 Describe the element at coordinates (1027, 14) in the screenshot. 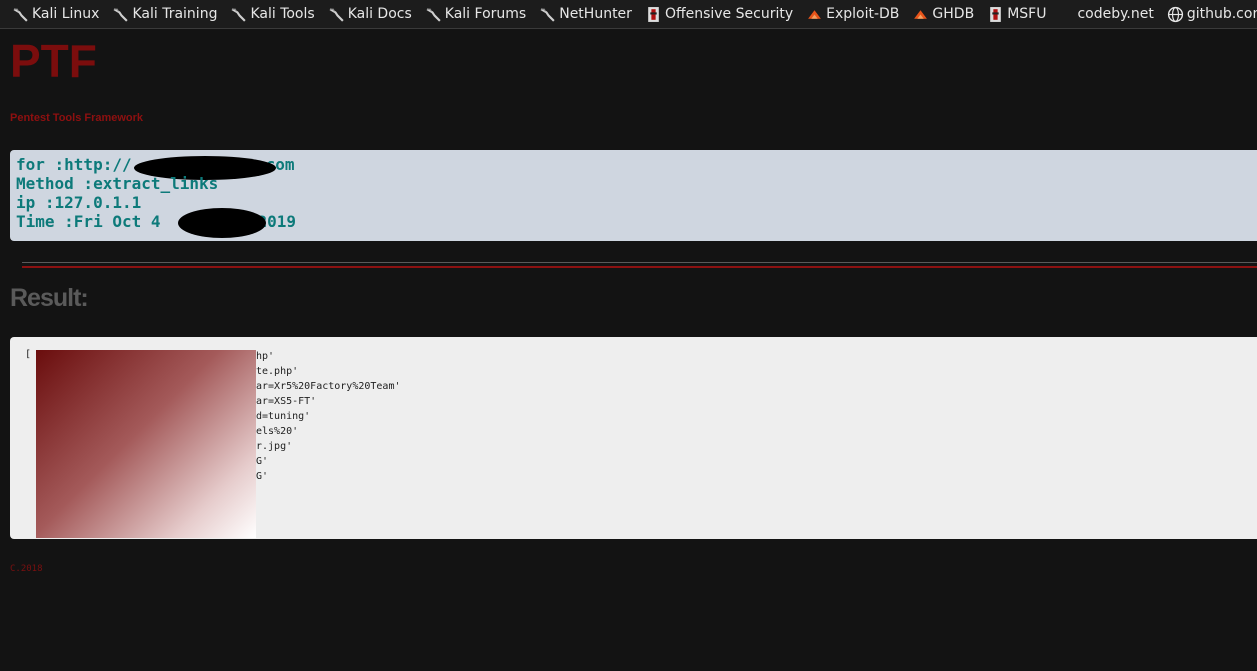

I see `bookmark-label: MSFU` at that location.